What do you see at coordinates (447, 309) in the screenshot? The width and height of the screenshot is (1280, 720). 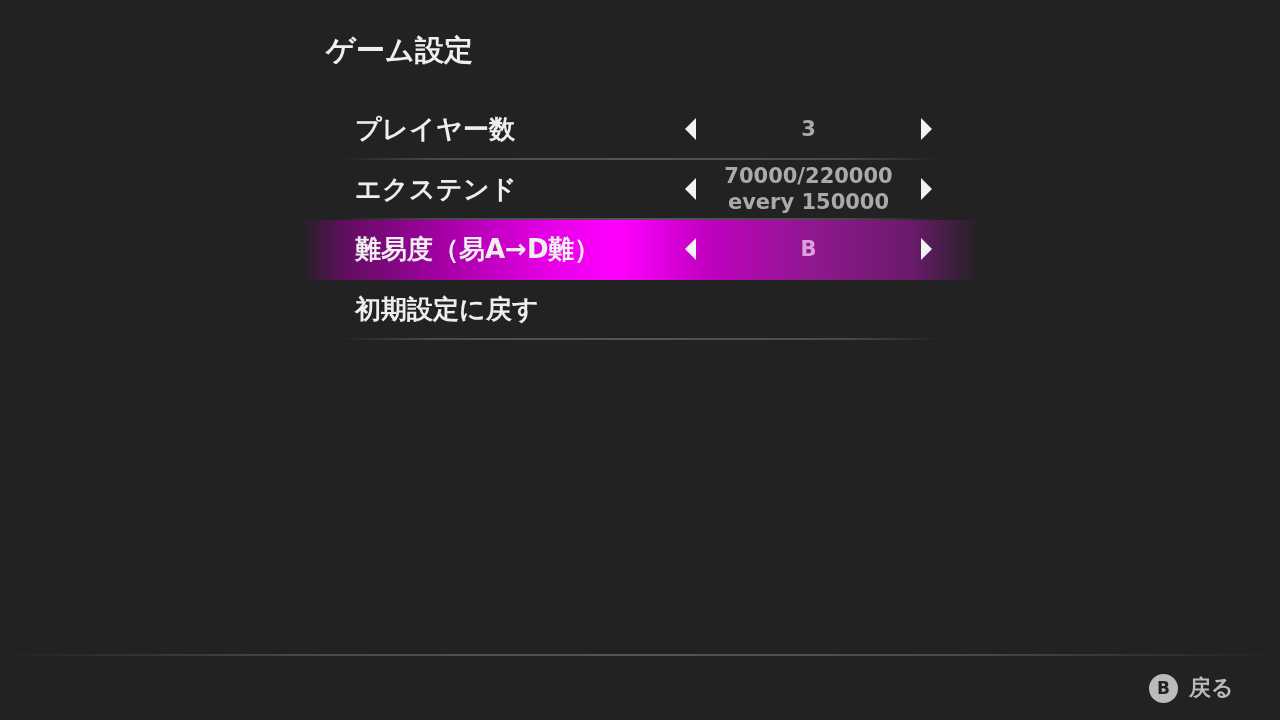 I see `setting-label: 初期設定に戻す` at bounding box center [447, 309].